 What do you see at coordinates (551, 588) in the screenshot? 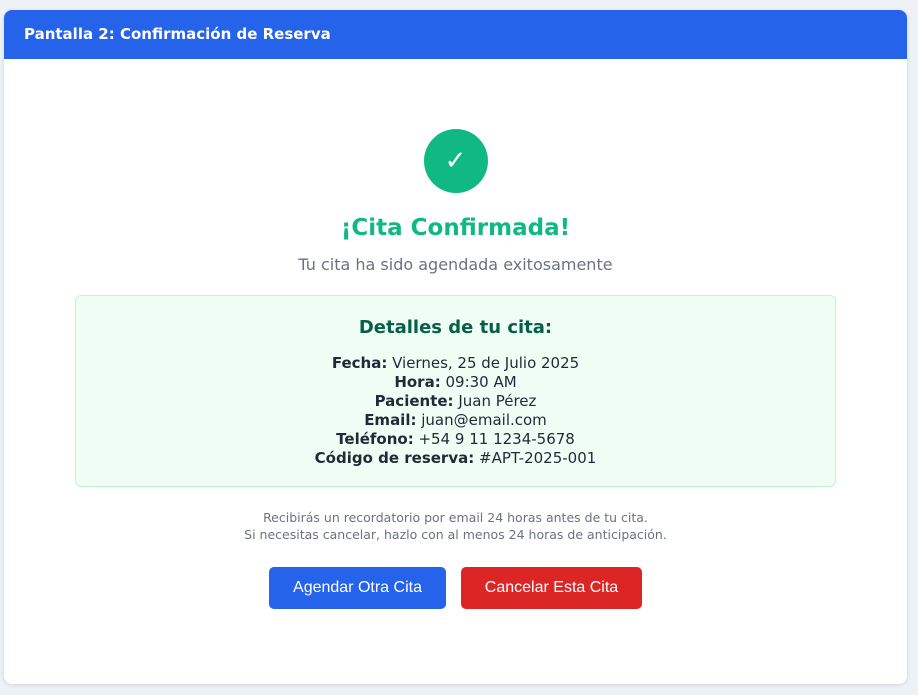
I see `cancel-appointment-button: Cancelar Esta Cita` at bounding box center [551, 588].